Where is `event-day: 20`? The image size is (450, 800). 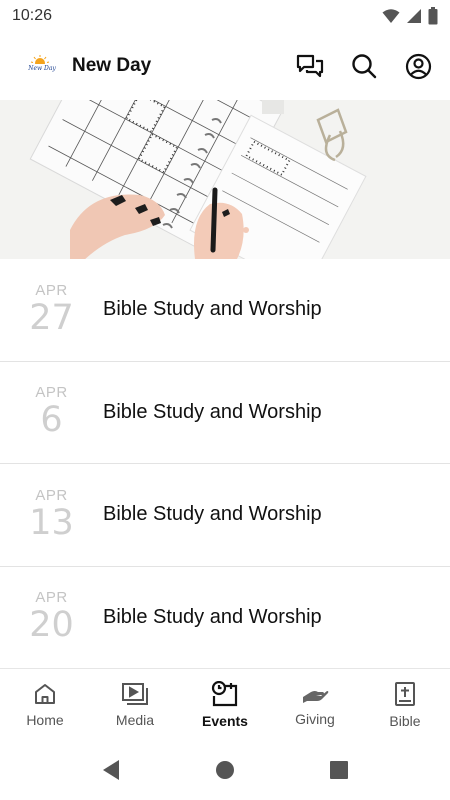 event-day: 20 is located at coordinates (51, 625).